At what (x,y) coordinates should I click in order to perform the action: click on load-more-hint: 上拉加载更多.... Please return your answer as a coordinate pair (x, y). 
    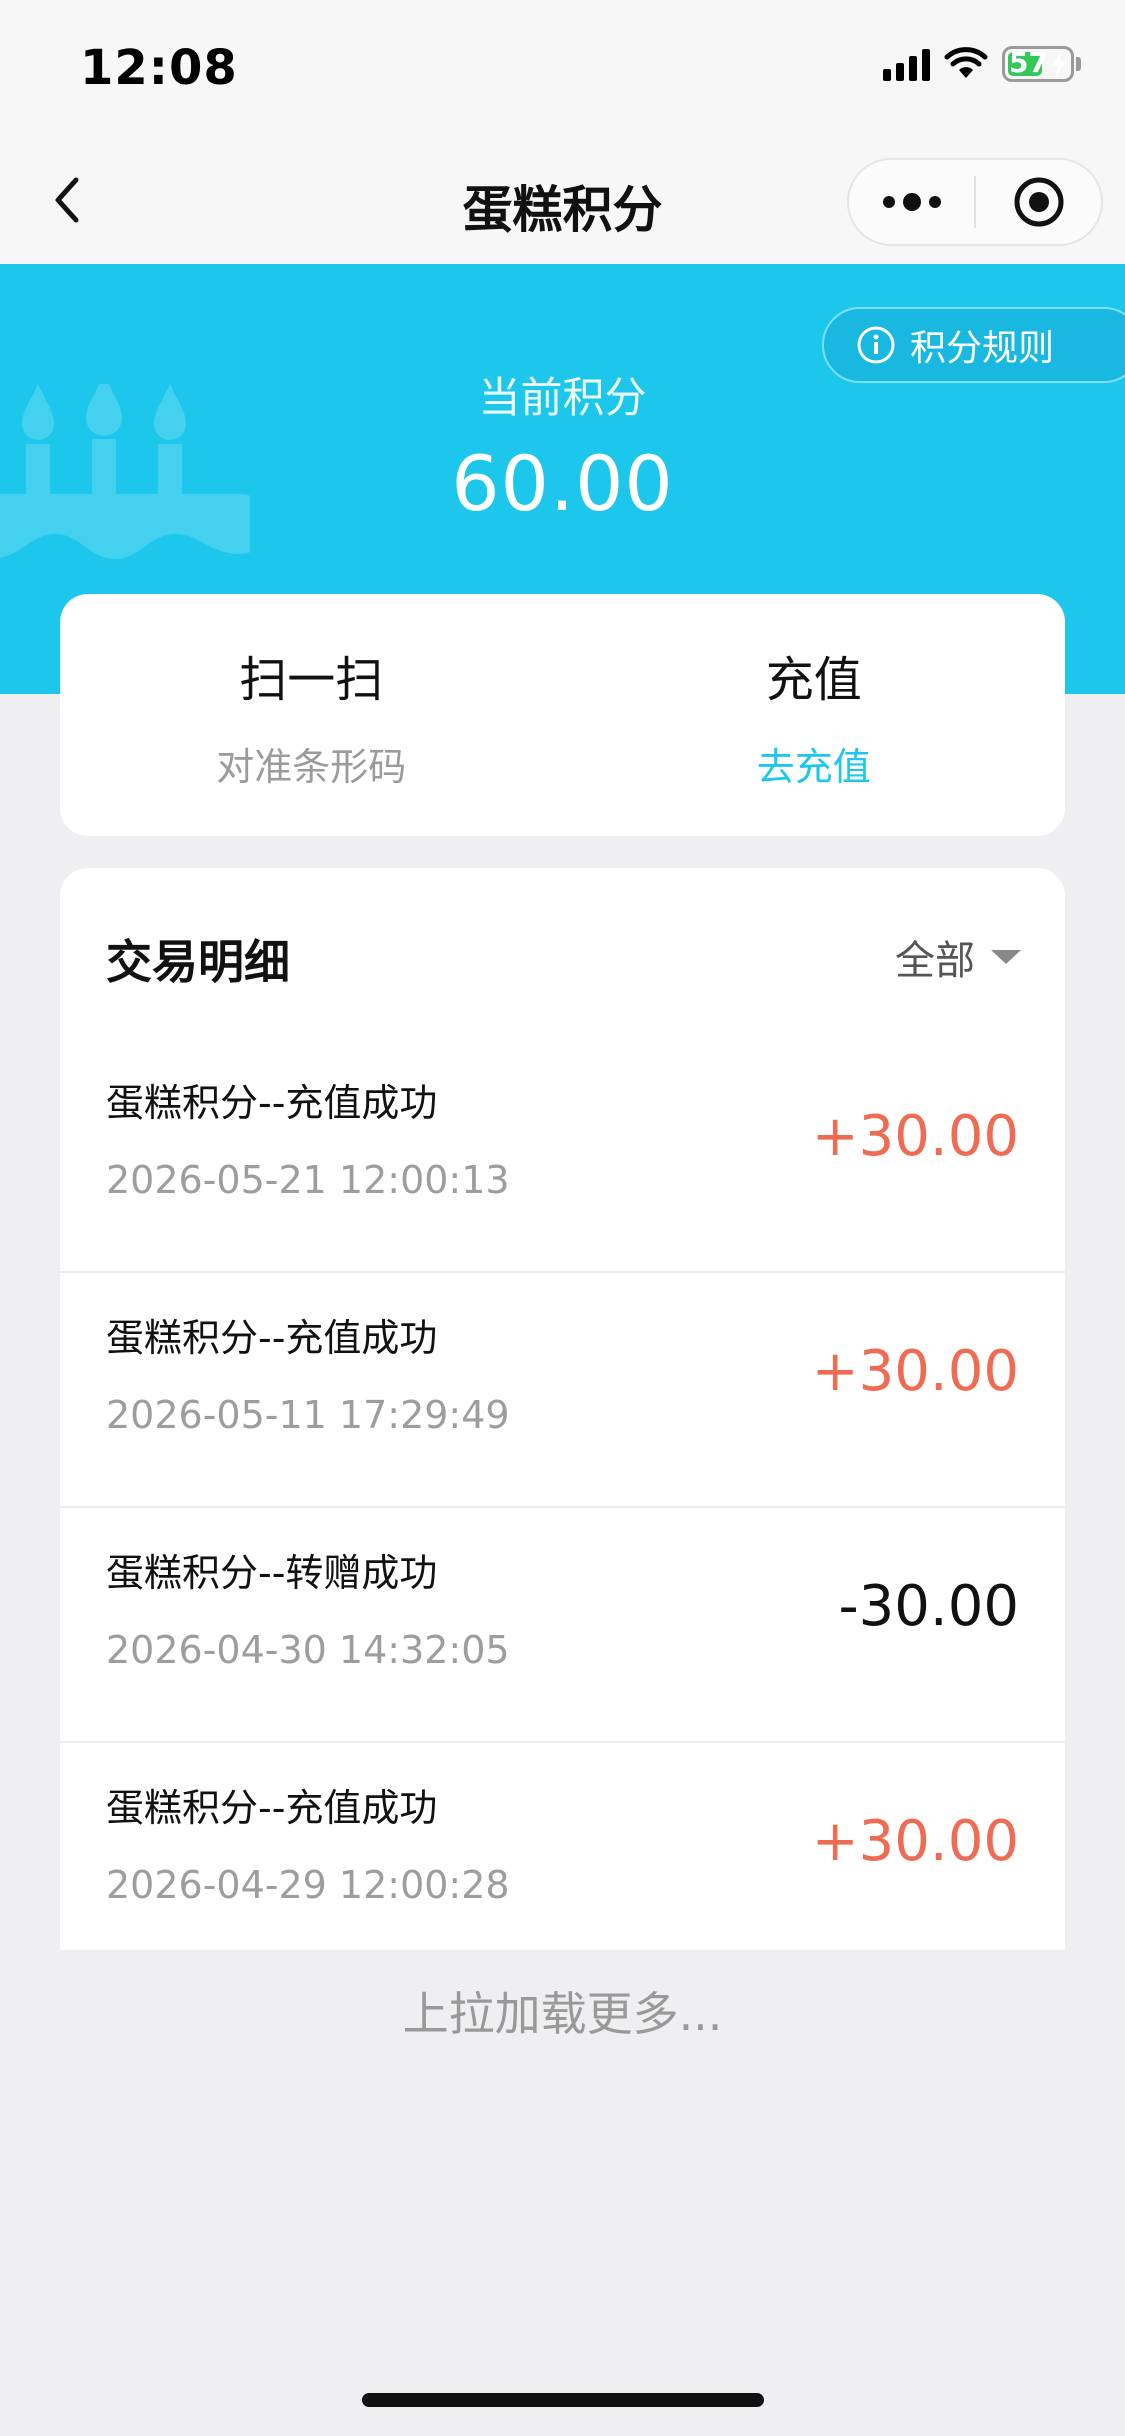
    Looking at the image, I should click on (562, 2014).